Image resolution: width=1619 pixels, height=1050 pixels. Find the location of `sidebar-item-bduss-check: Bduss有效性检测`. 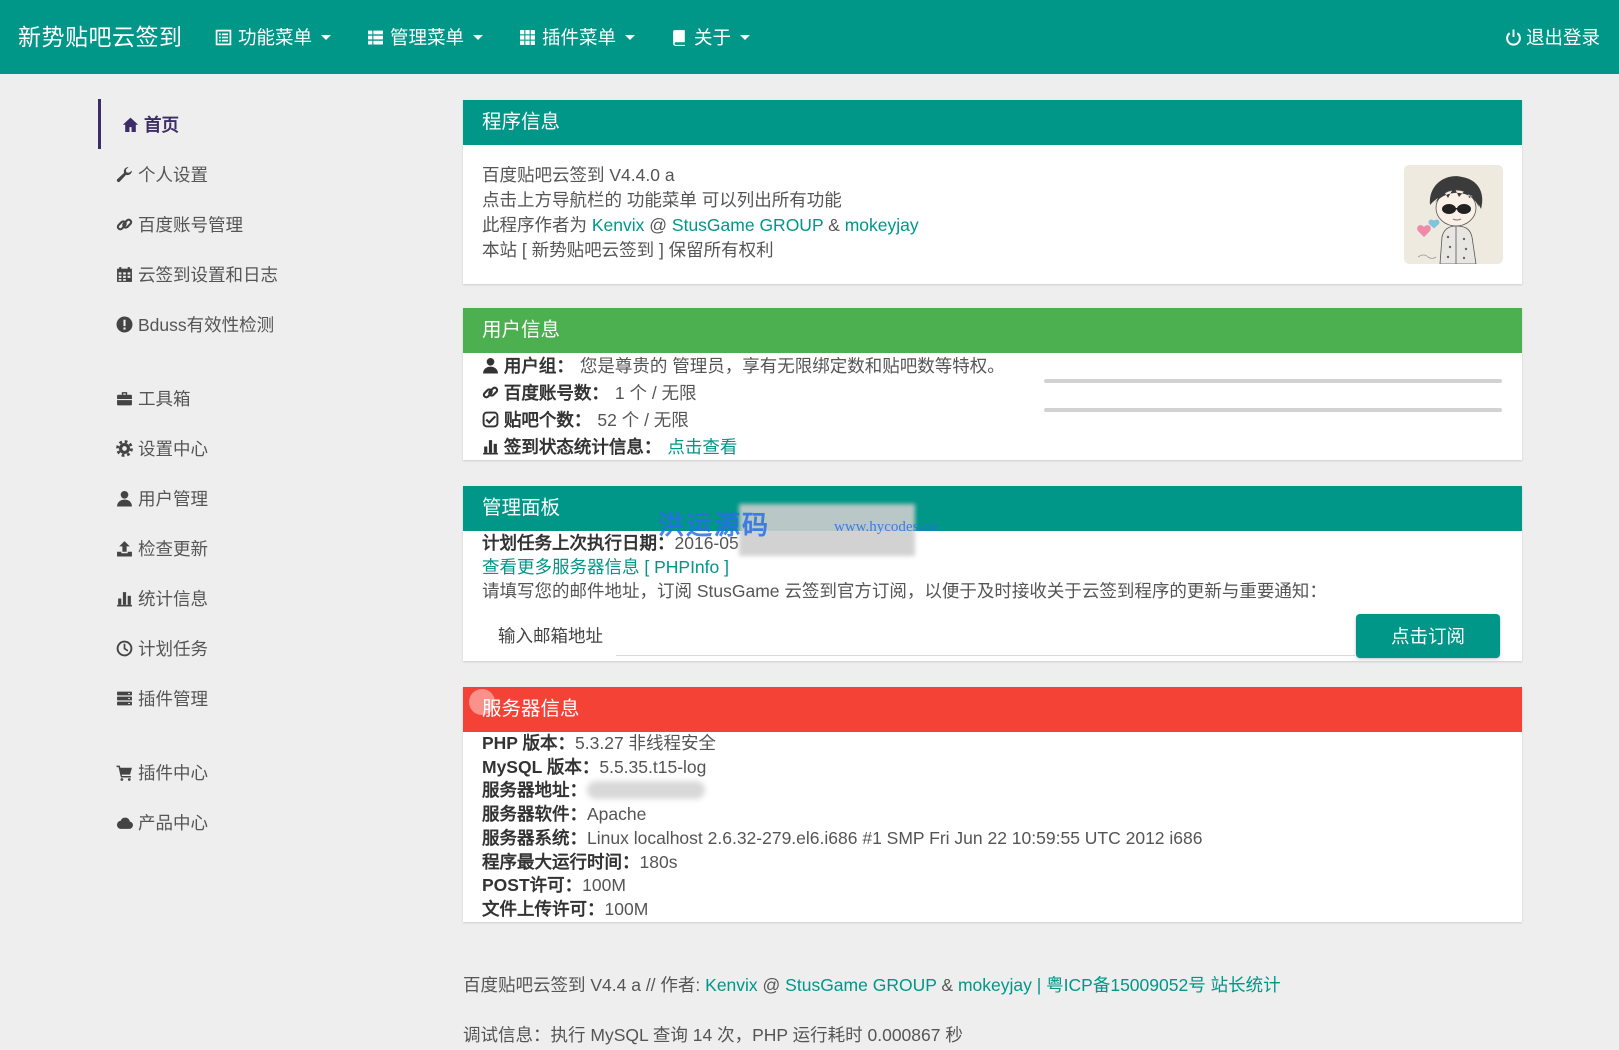

sidebar-item-bduss-check: Bduss有效性检测 is located at coordinates (258, 324).